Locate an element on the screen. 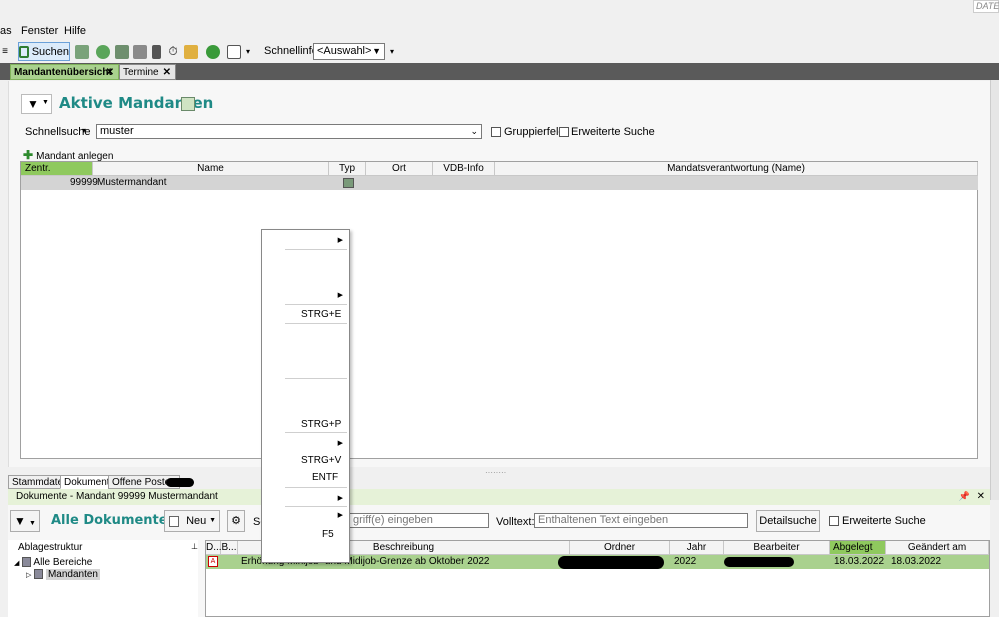  client-type-icon is located at coordinates (348, 183).